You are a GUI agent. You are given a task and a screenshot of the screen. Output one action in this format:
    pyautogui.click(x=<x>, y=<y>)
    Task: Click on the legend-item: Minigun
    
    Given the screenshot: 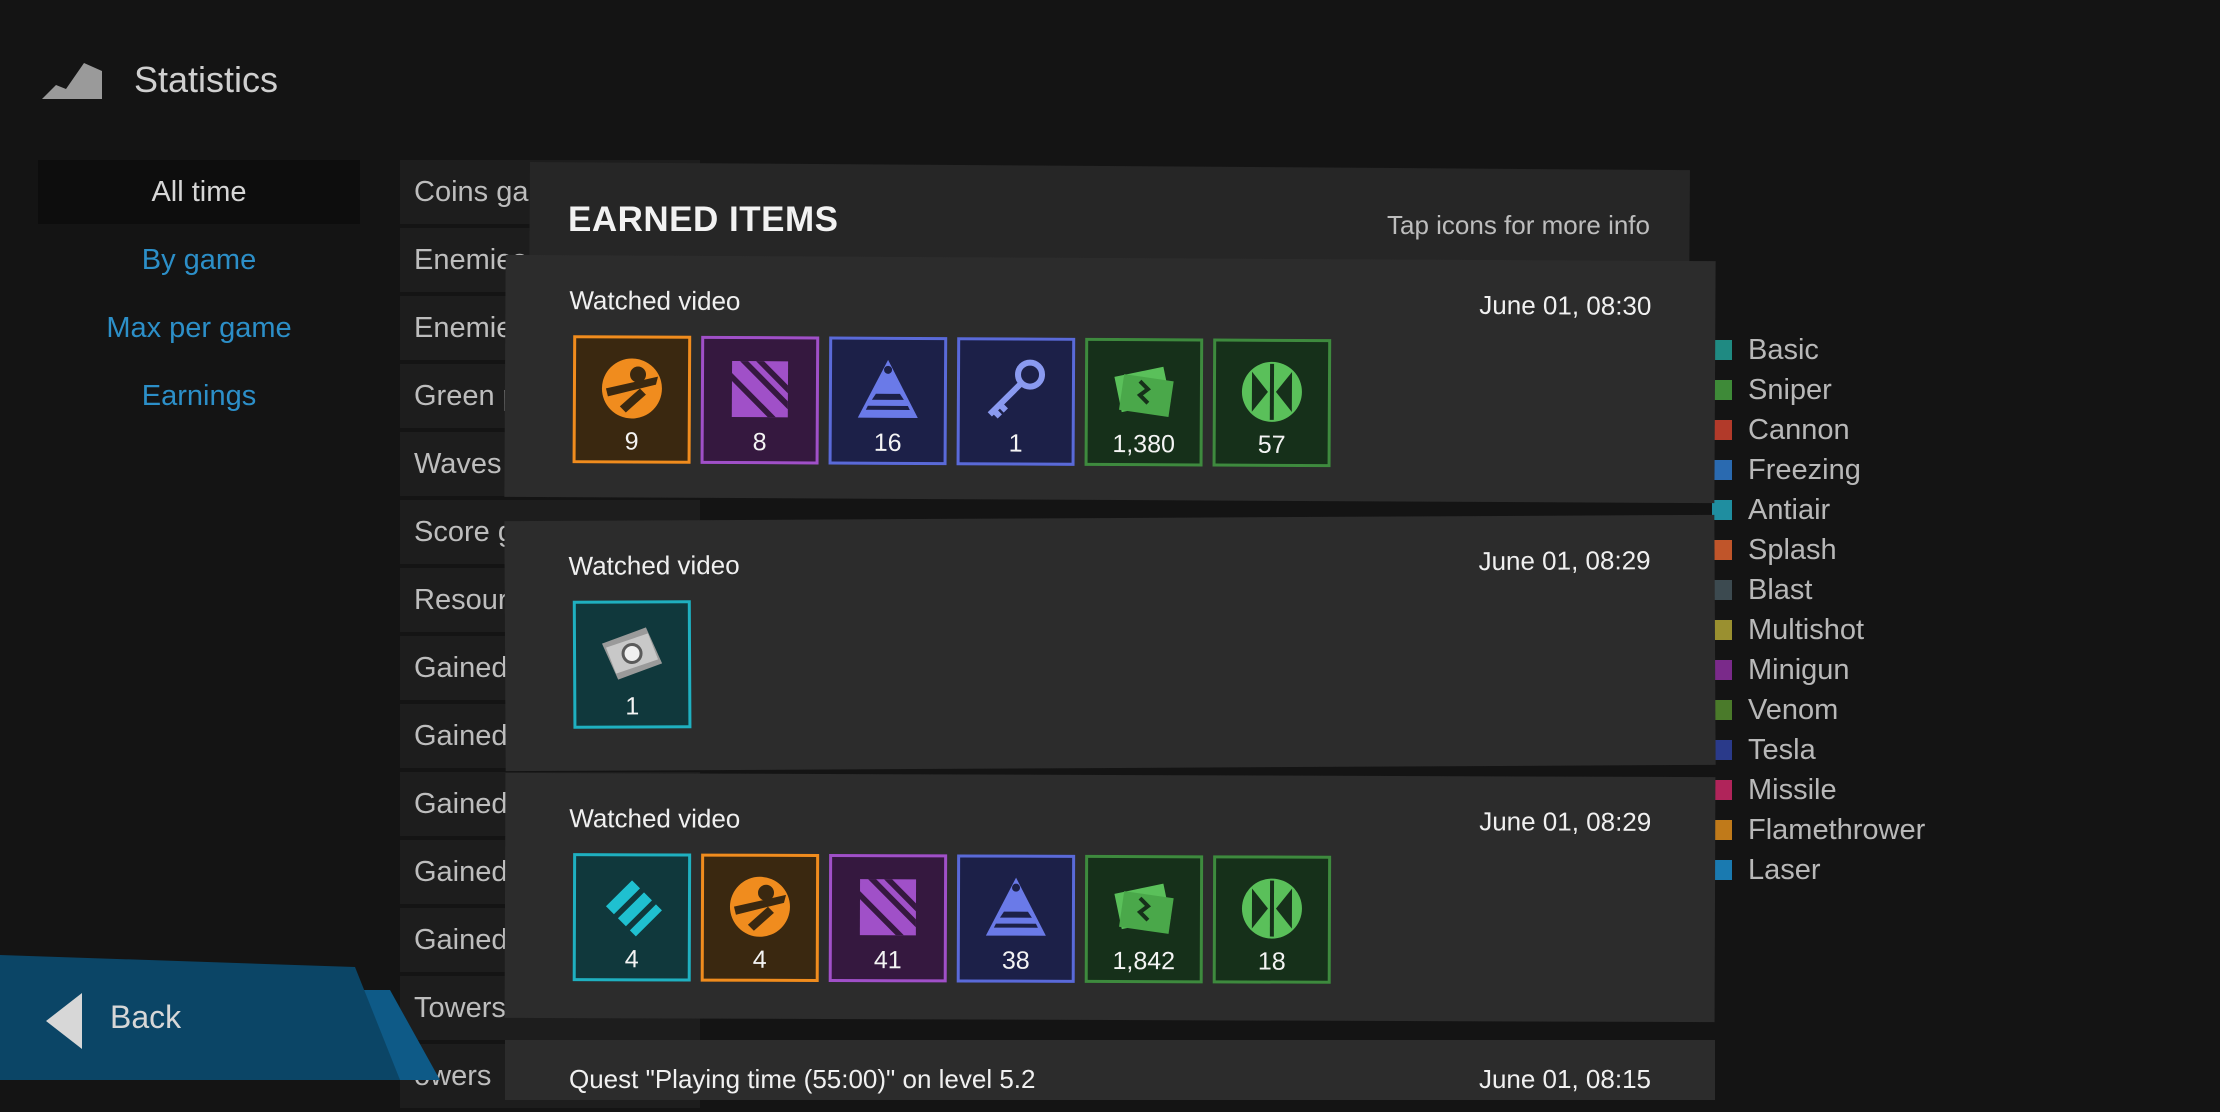 What is the action you would take?
    pyautogui.click(x=1818, y=670)
    